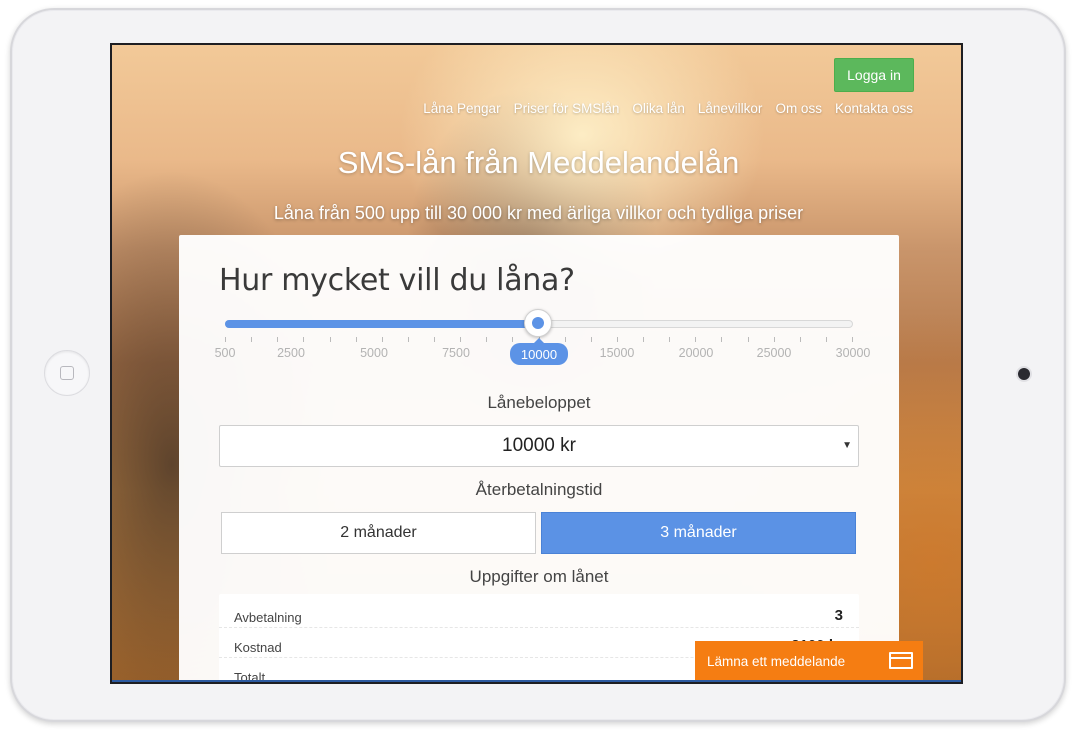  I want to click on slider-value-badge: 10000, so click(539, 351).